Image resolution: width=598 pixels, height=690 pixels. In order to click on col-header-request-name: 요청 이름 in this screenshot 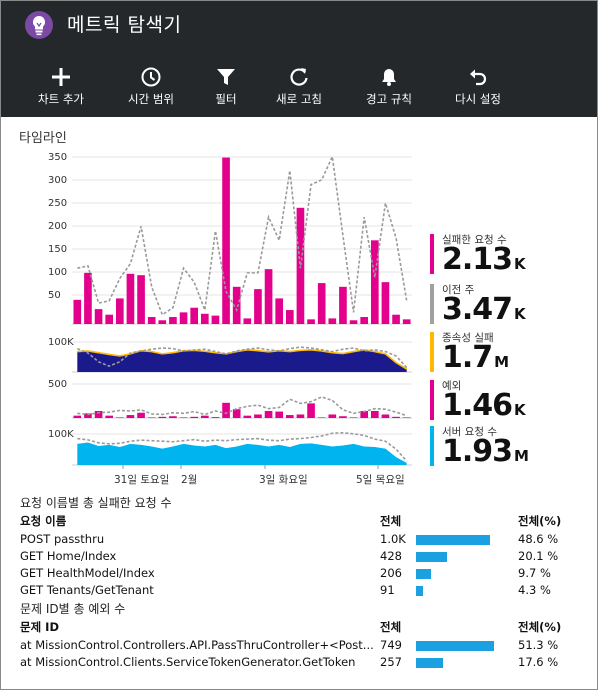, I will do `click(43, 521)`.